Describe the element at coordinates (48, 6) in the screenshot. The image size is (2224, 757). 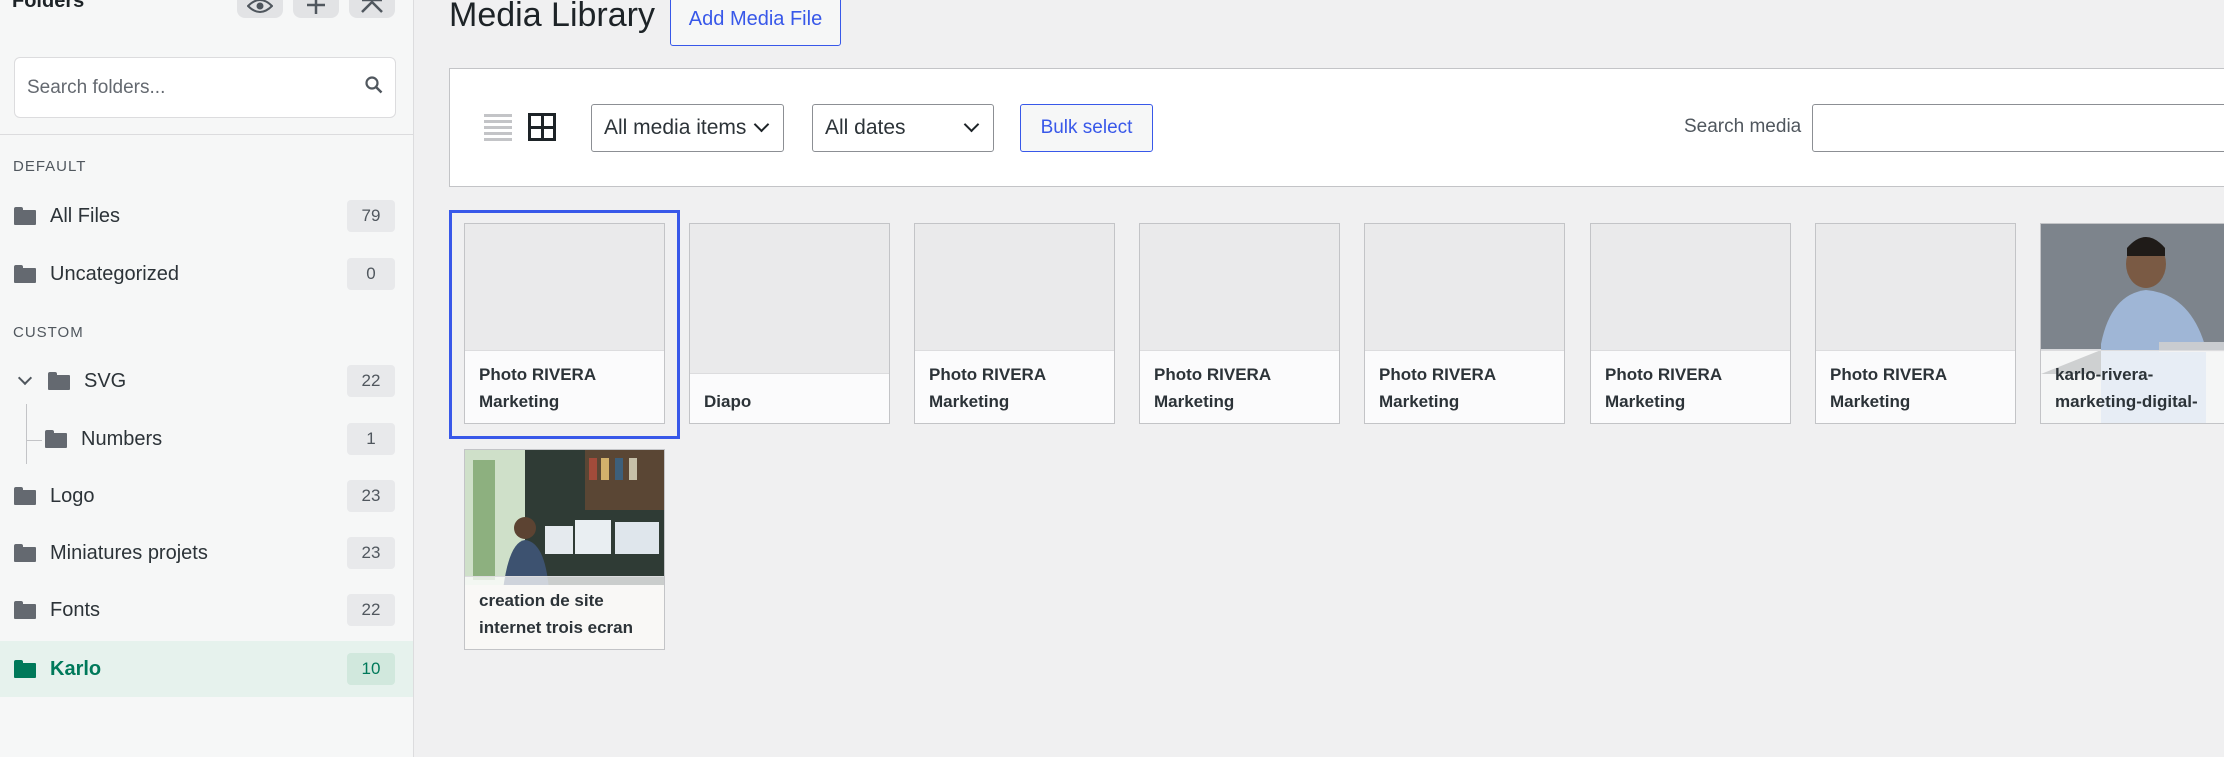
I see `sidebar-title: Folders` at that location.